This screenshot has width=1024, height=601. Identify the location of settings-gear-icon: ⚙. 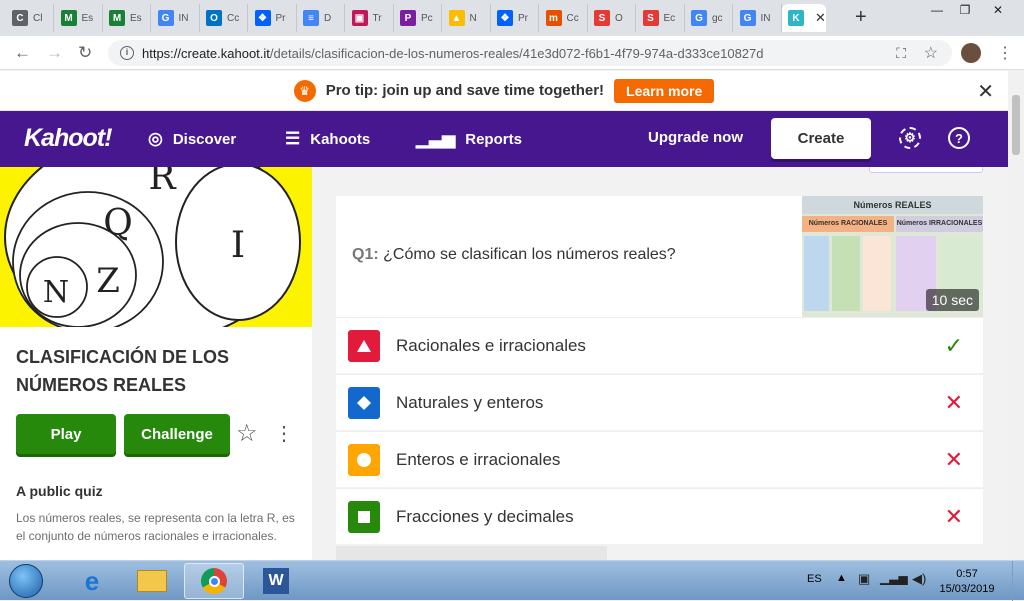
(910, 138).